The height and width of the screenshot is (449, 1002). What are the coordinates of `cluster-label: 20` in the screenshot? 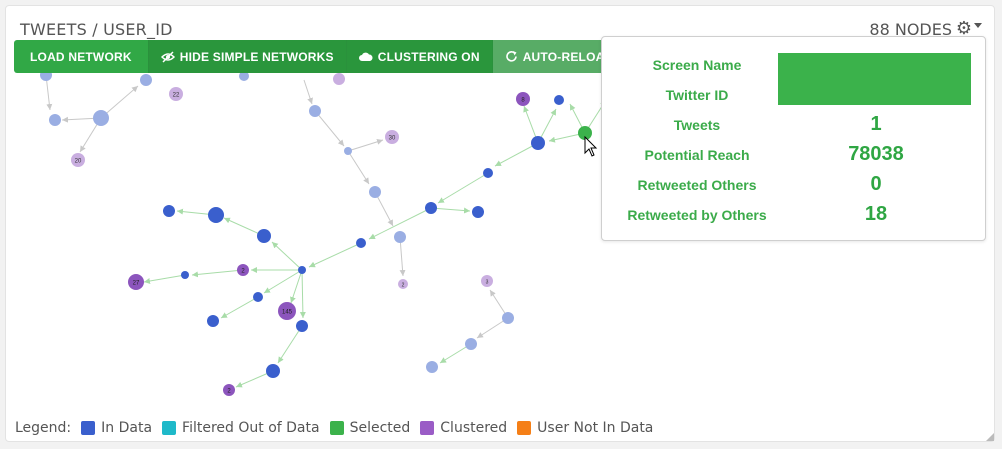 It's located at (78, 162).